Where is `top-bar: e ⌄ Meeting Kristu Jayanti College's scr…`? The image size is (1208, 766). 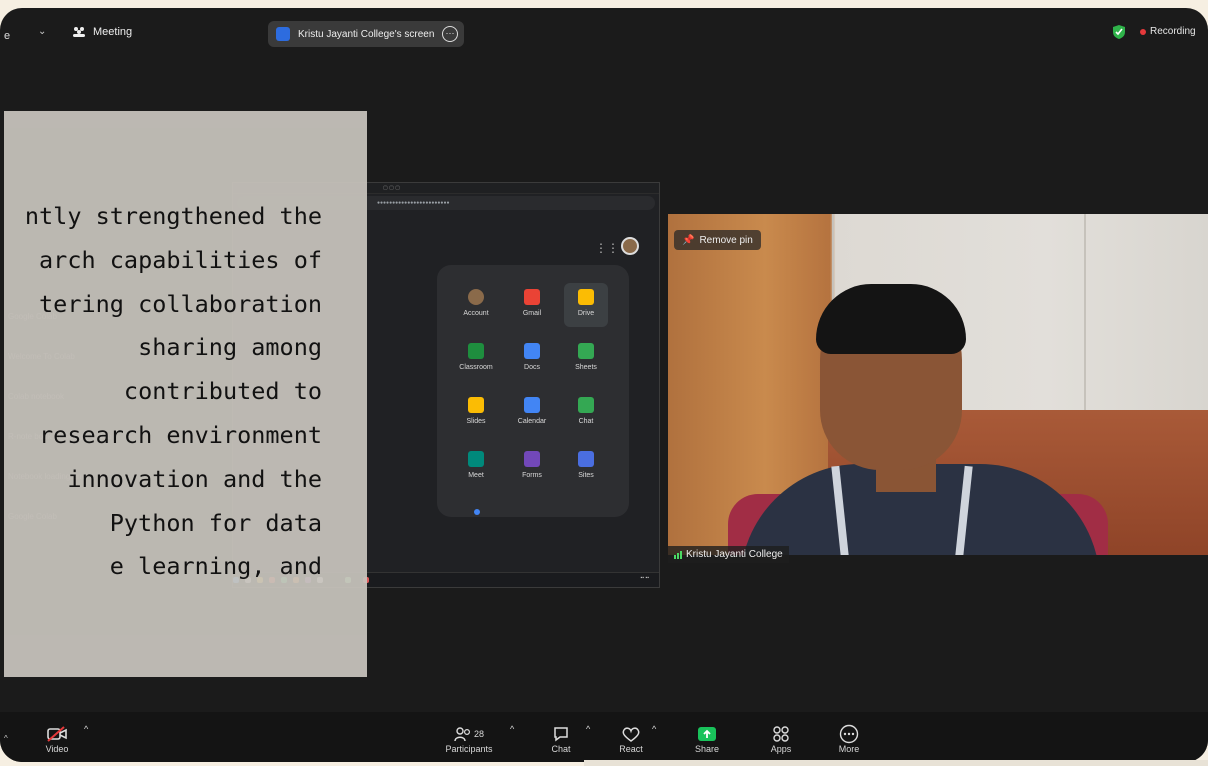
top-bar: e ⌄ Meeting Kristu Jayanti College's scr… is located at coordinates (604, 31).